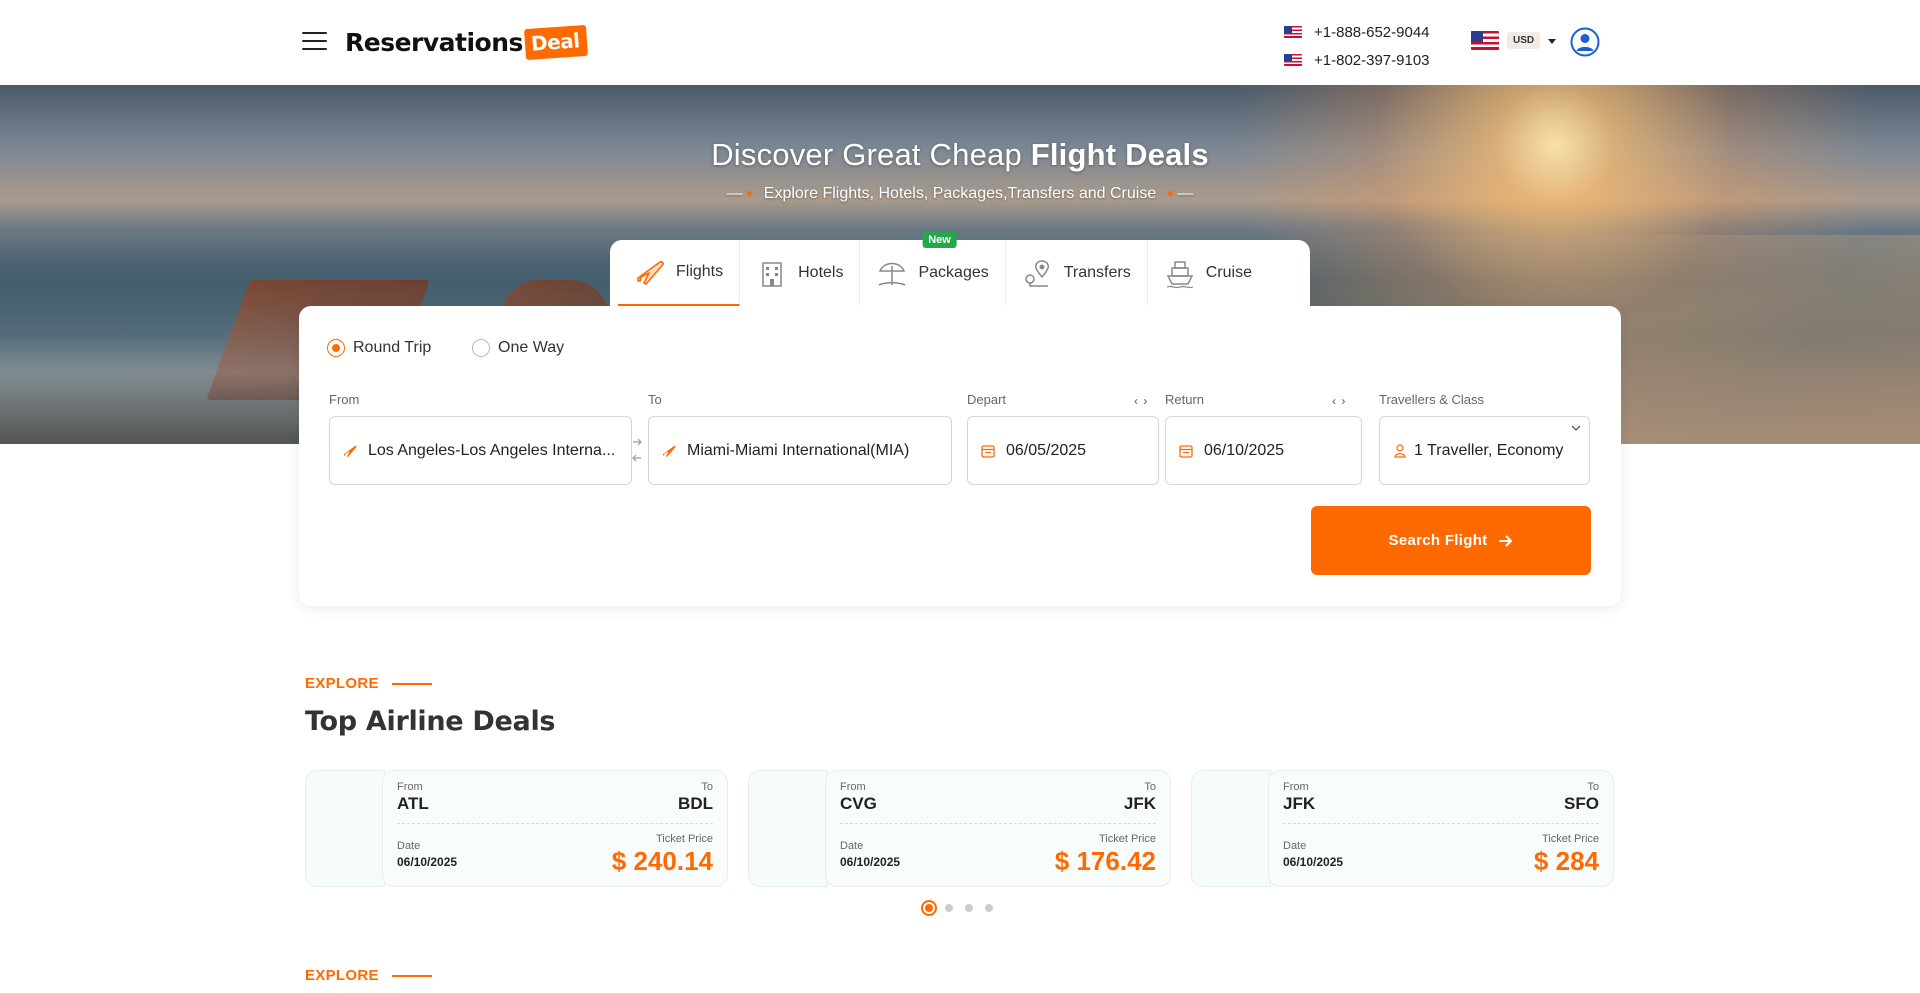 The width and height of the screenshot is (1920, 993). What do you see at coordinates (1400, 450) in the screenshot?
I see `person-icon` at bounding box center [1400, 450].